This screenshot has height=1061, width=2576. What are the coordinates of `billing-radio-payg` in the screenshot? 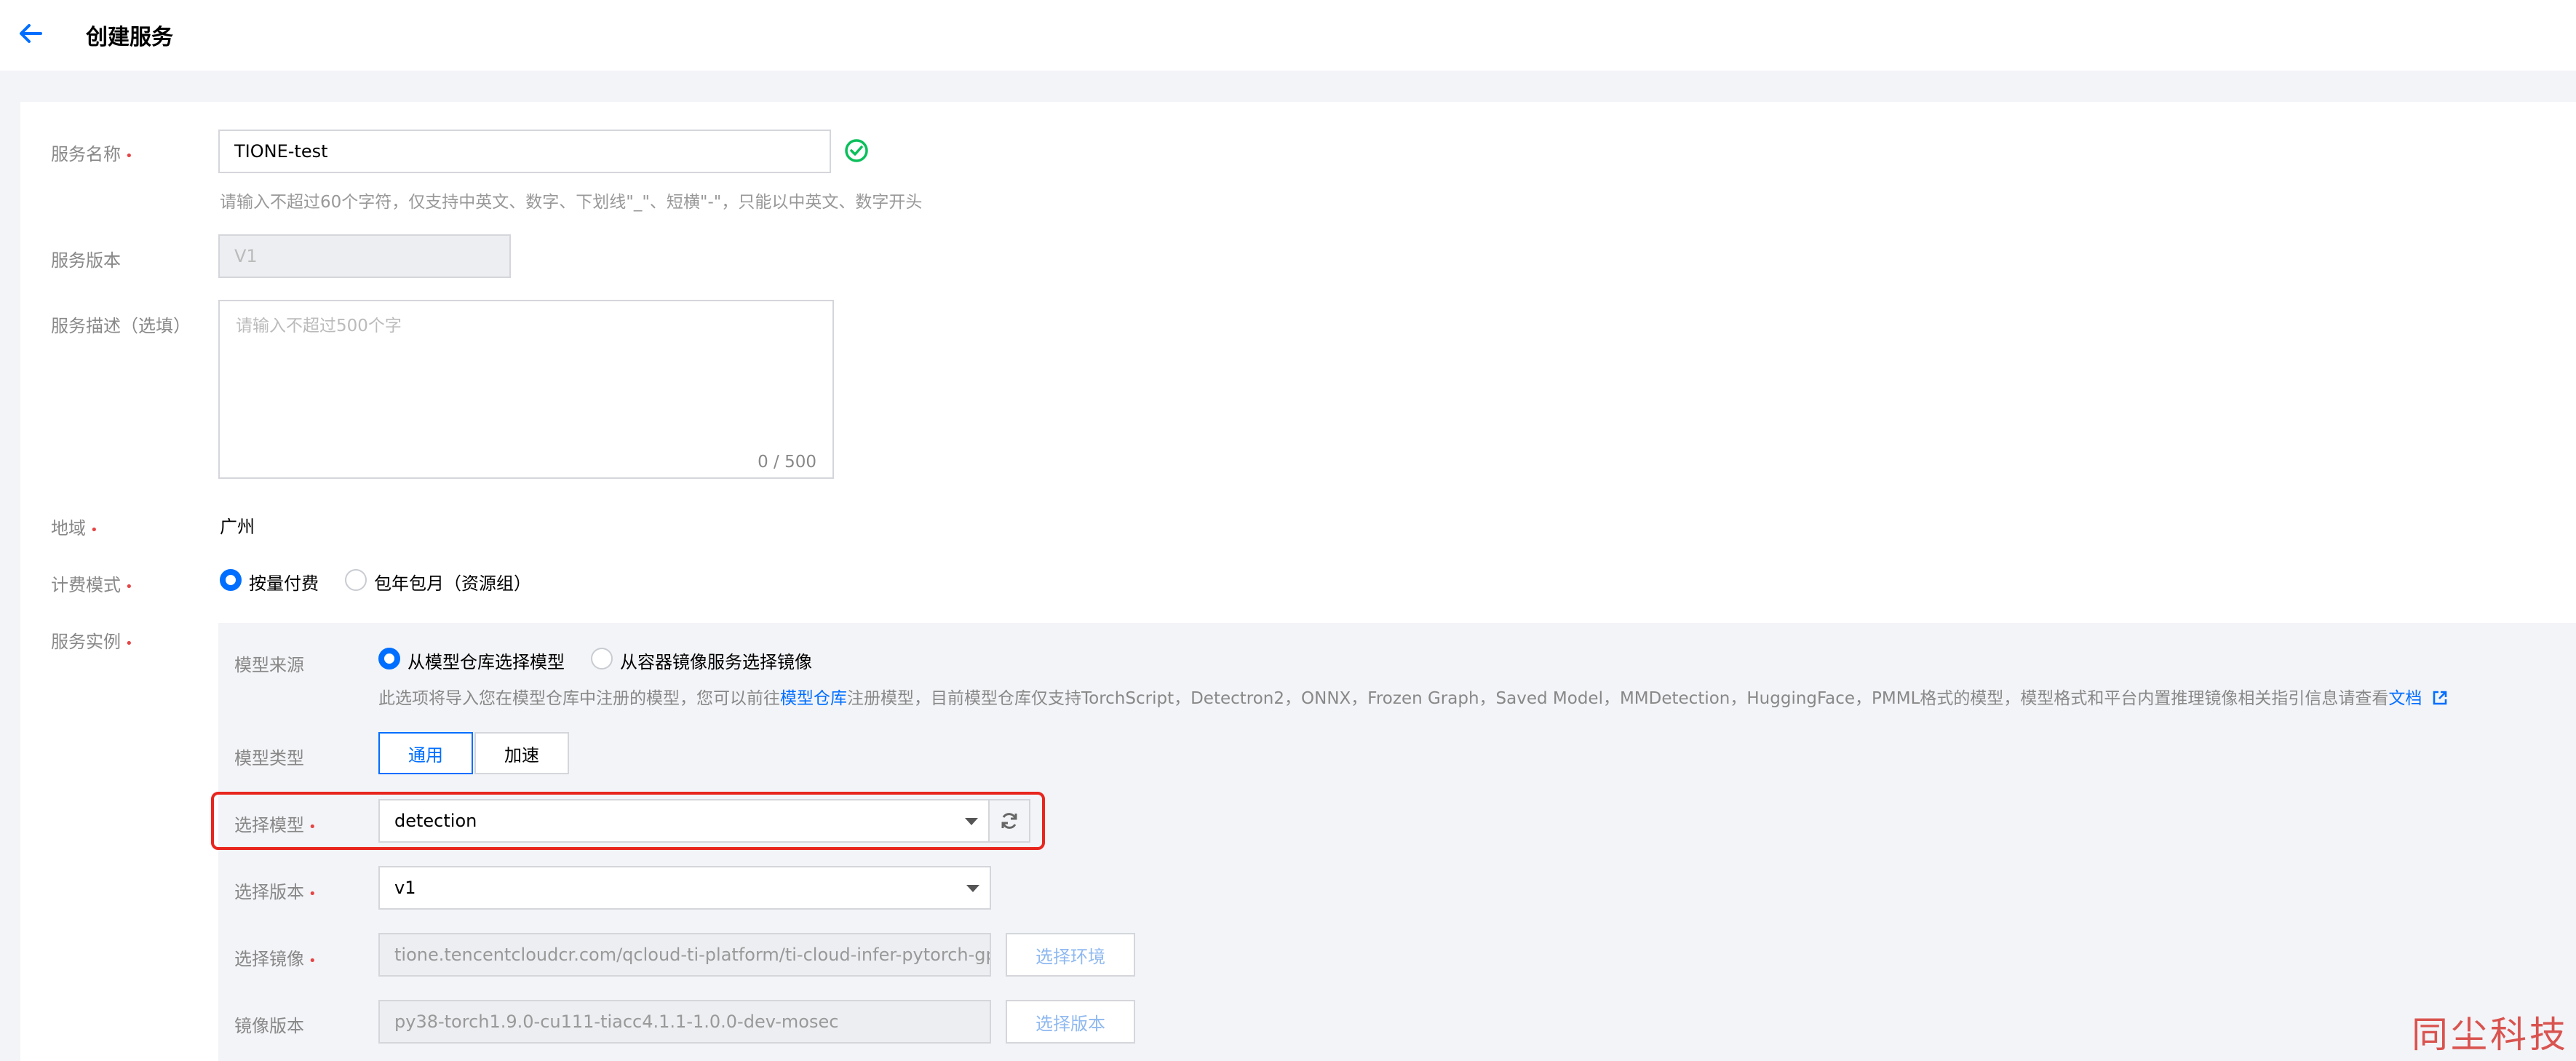 It's located at (231, 580).